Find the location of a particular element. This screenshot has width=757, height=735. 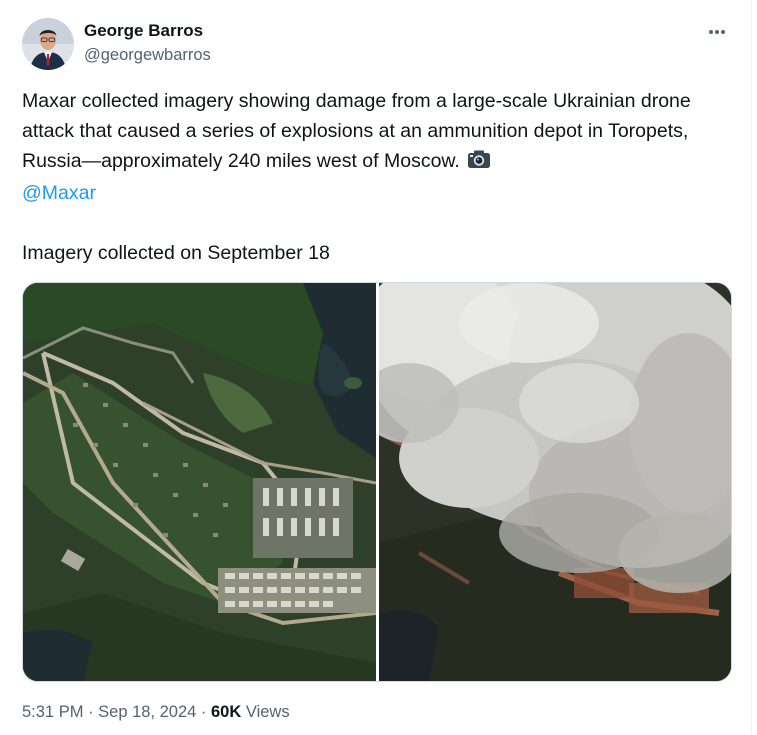

avatar is located at coordinates (48, 44).